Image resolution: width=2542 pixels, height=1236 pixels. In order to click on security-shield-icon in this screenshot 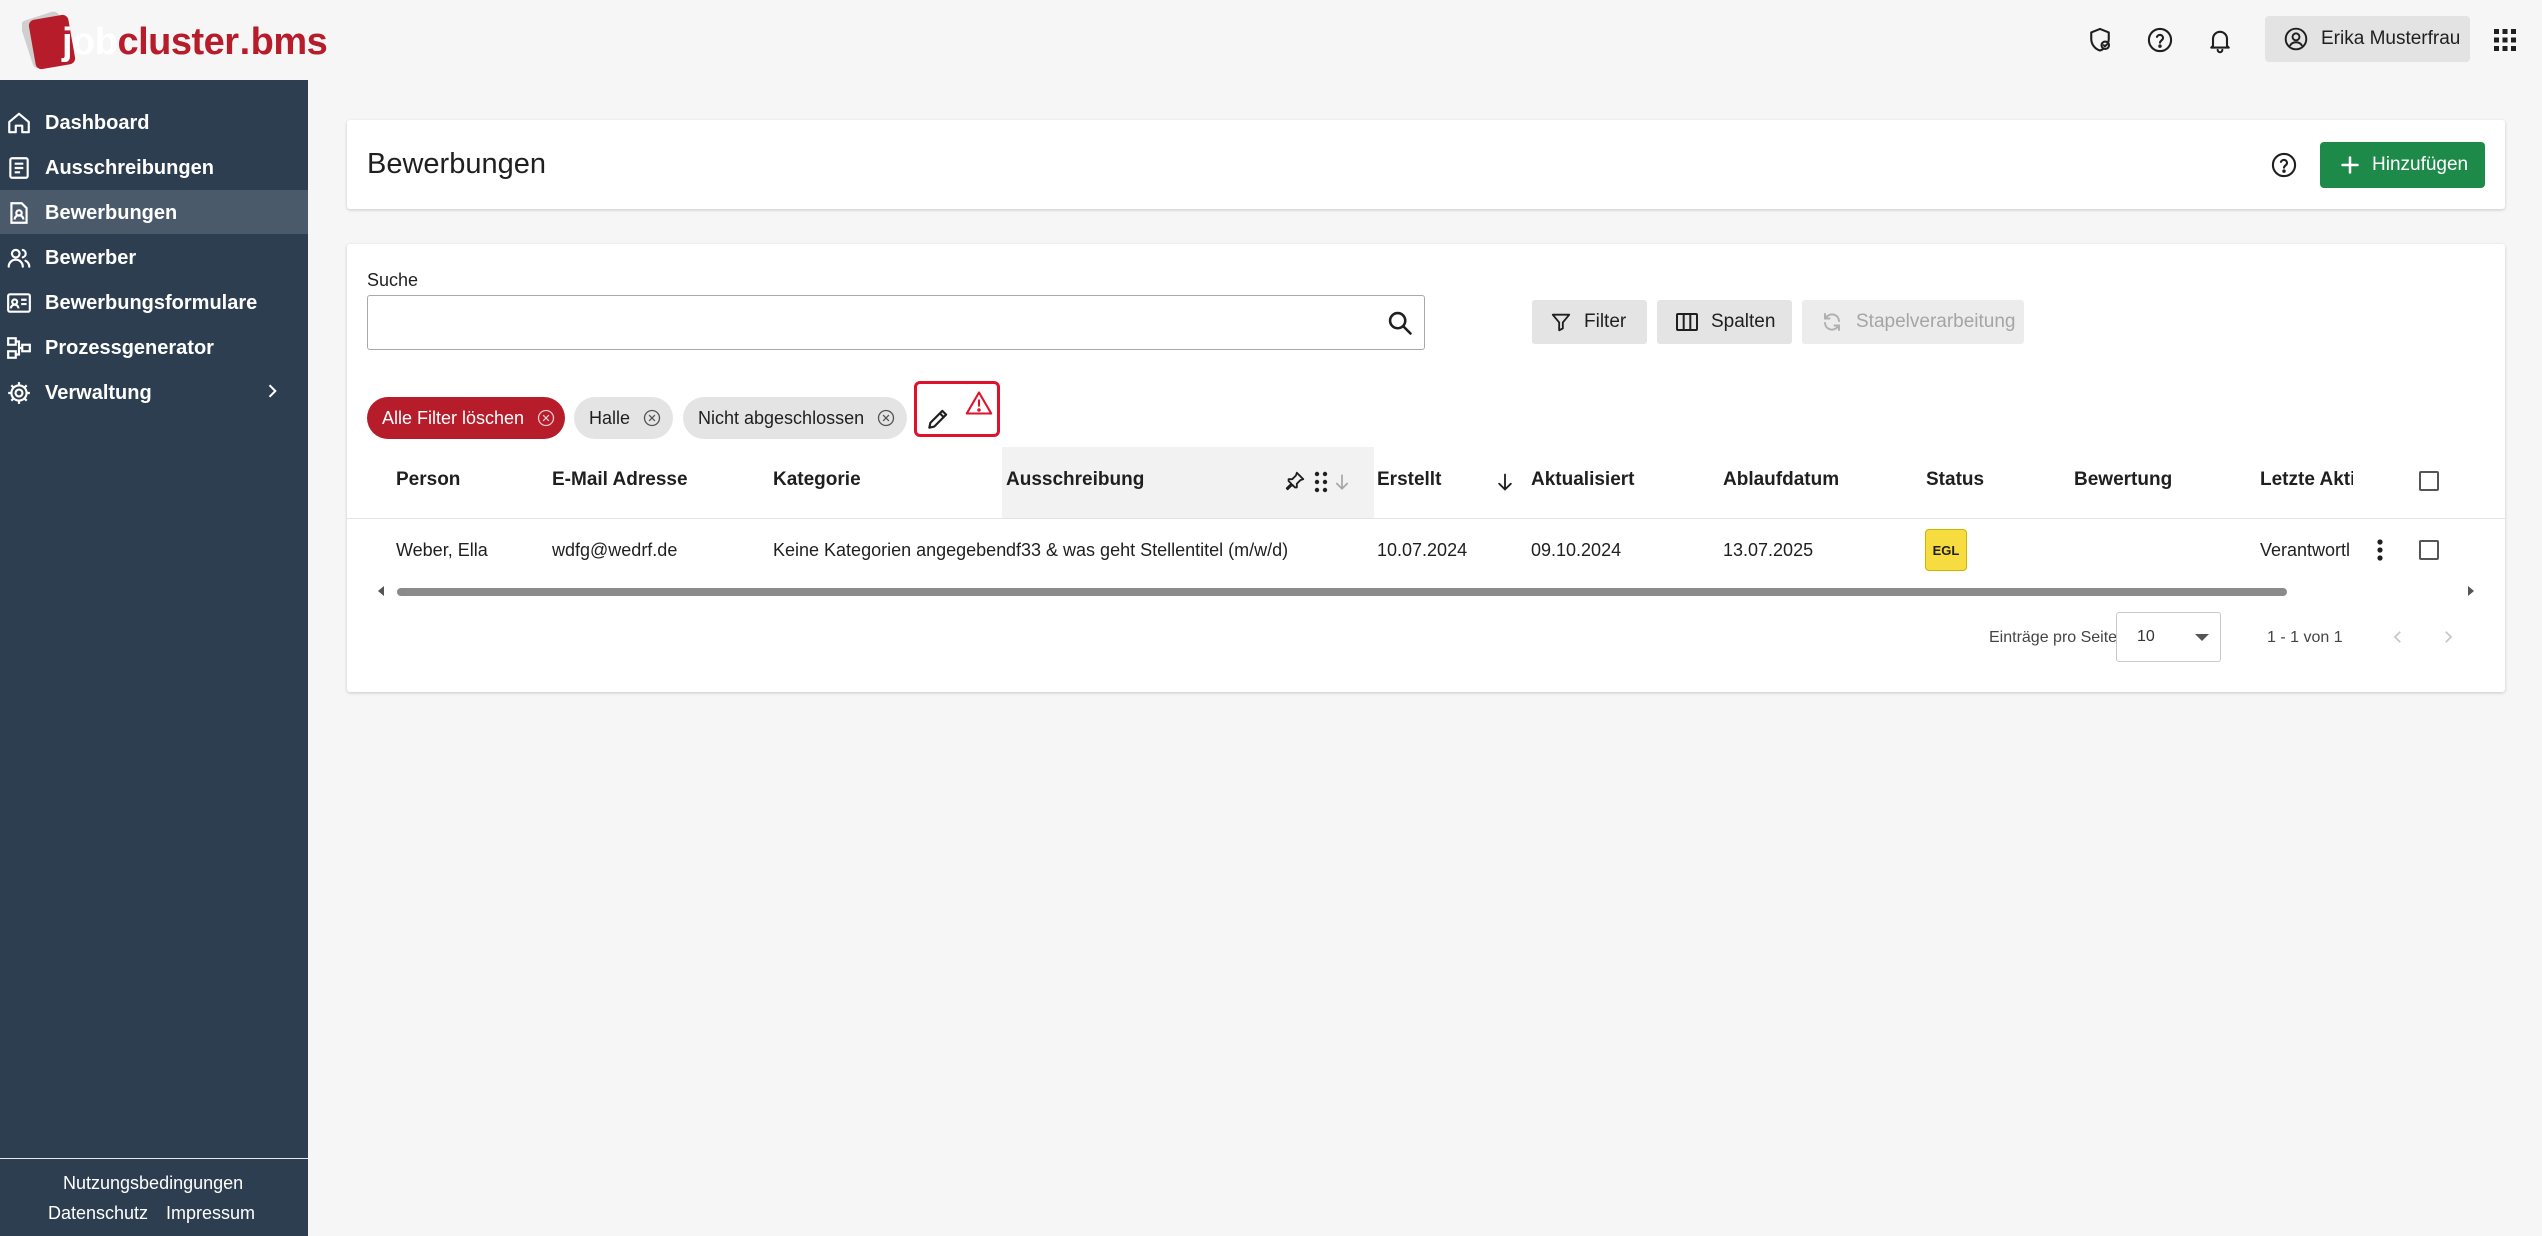, I will do `click(2100, 40)`.